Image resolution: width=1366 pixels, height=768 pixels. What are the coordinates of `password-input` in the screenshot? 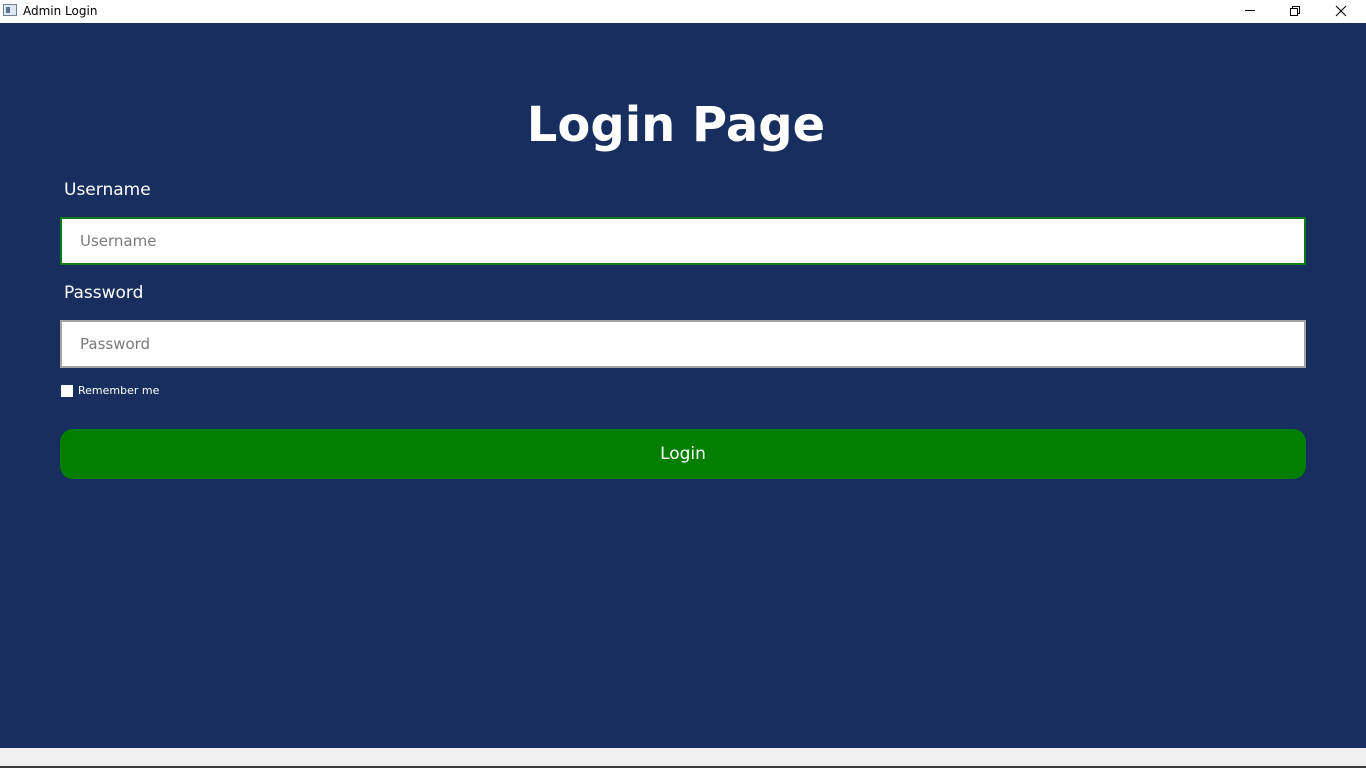 It's located at (683, 344).